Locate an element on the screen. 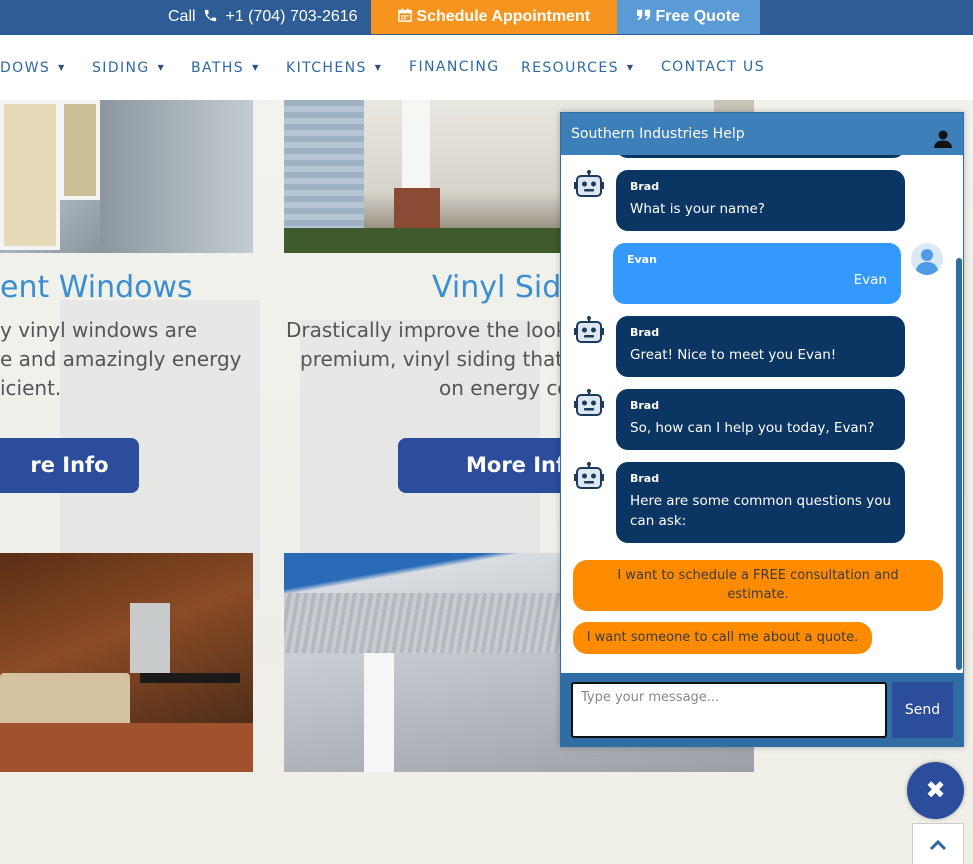 This screenshot has height=864, width=973. chat-message-input is located at coordinates (729, 710).